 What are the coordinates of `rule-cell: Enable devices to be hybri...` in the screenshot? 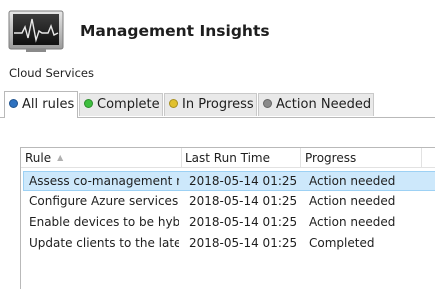 It's located at (104, 222).